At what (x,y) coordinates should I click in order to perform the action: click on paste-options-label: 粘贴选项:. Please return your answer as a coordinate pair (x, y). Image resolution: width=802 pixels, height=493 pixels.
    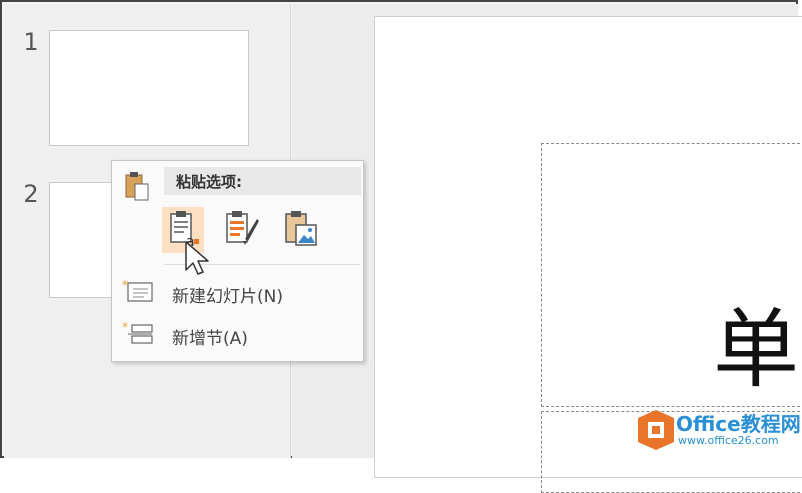
    Looking at the image, I should click on (209, 182).